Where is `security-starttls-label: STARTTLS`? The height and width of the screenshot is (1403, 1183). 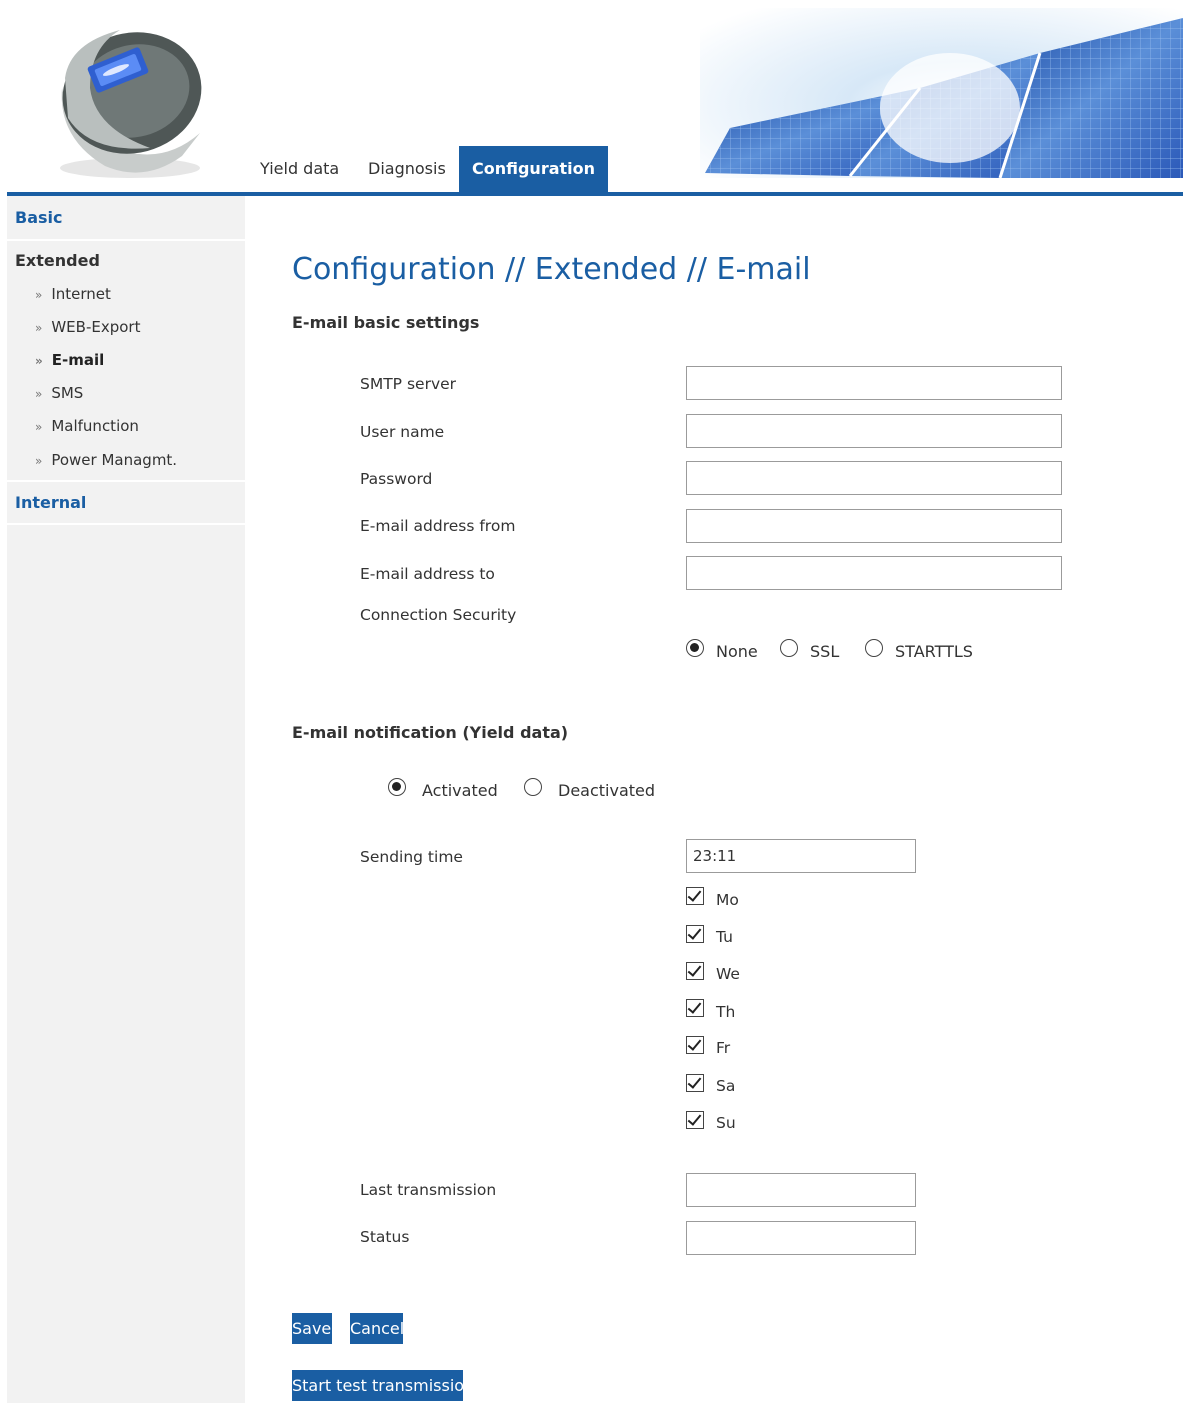 security-starttls-label: STARTTLS is located at coordinates (934, 651).